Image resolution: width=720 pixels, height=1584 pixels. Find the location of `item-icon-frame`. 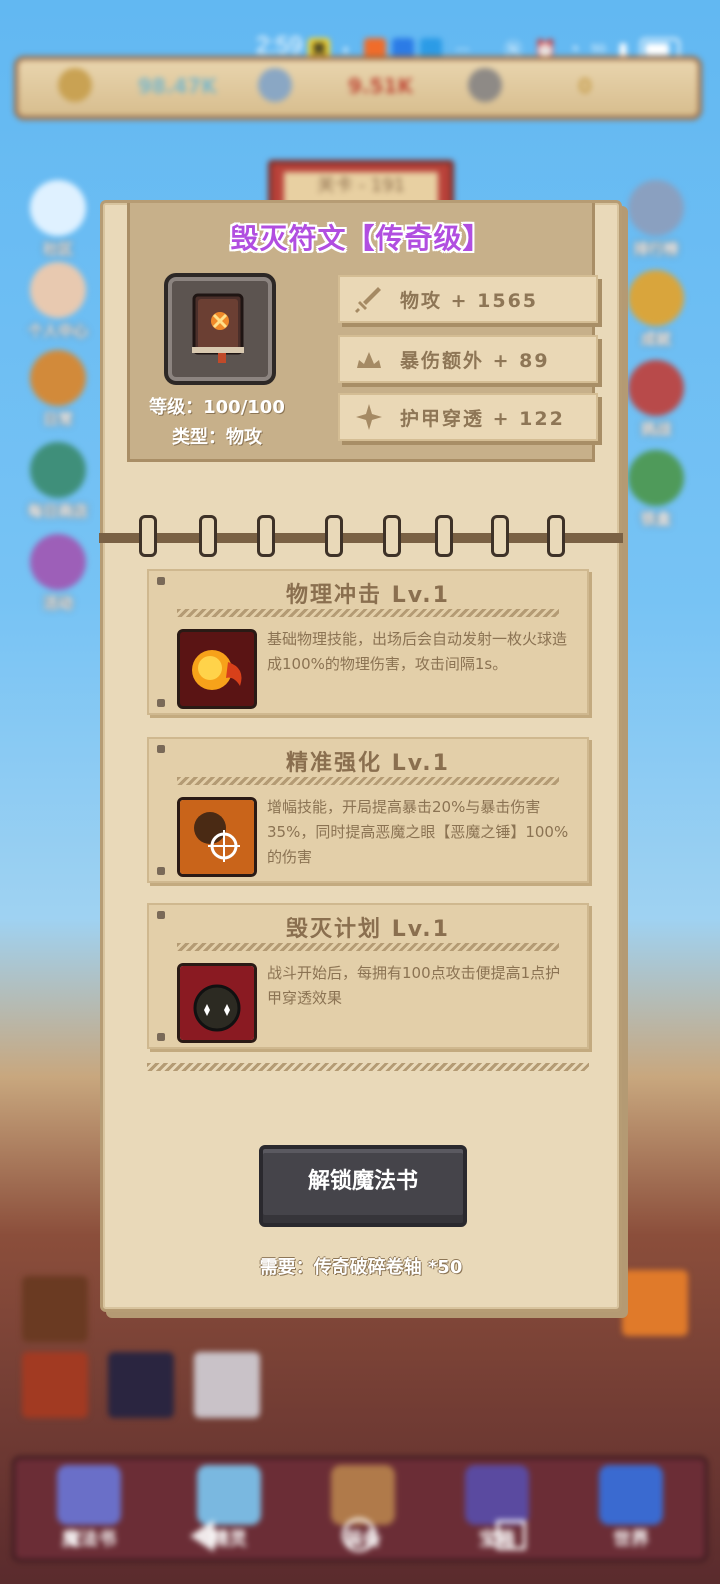

item-icon-frame is located at coordinates (220, 329).